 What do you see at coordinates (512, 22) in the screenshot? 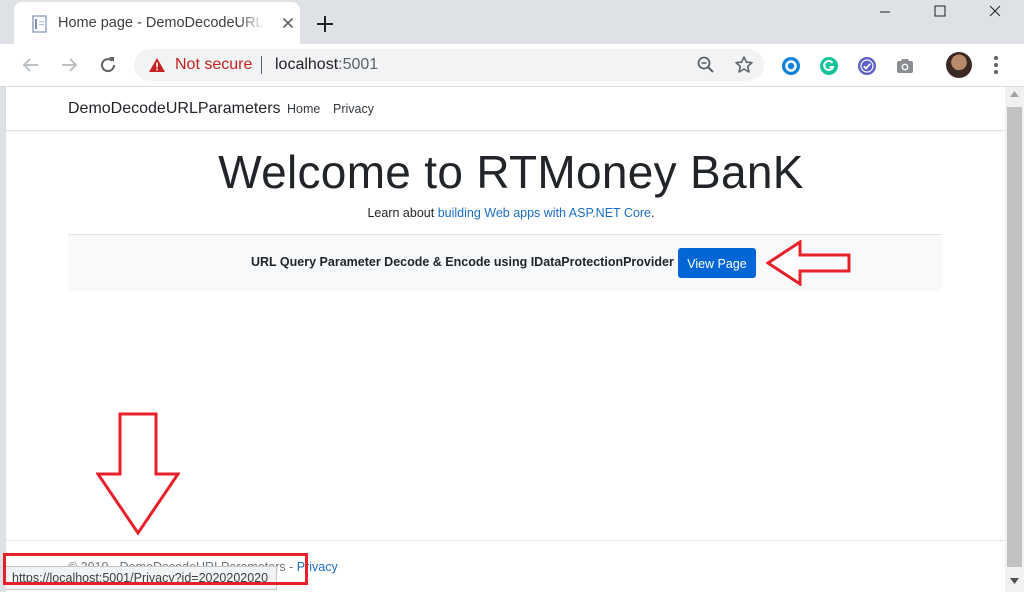
I see `tab-strip: Home page - DemoDecodeURLParameters` at bounding box center [512, 22].